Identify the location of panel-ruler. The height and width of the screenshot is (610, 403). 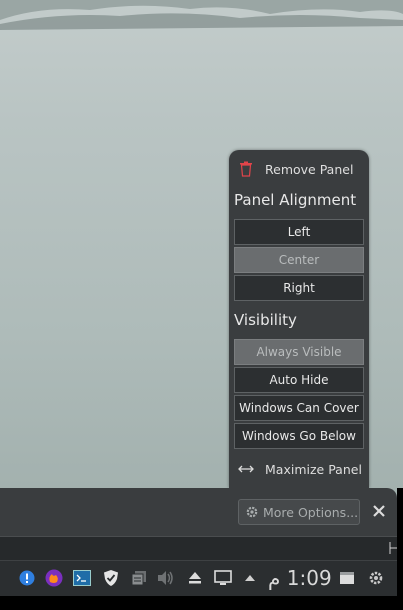
(201, 548).